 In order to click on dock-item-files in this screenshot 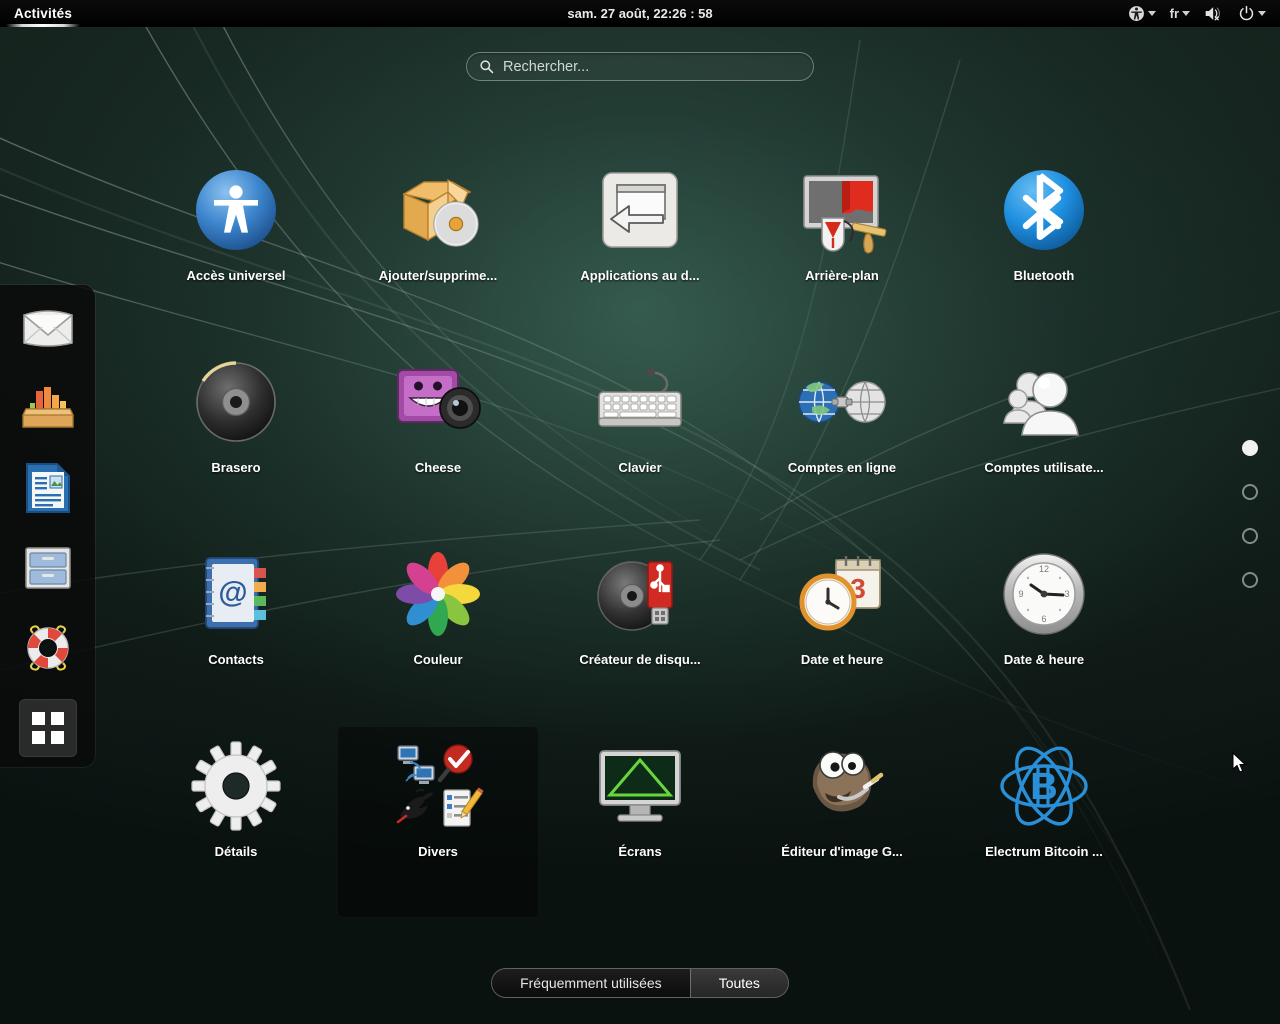, I will do `click(48, 568)`.